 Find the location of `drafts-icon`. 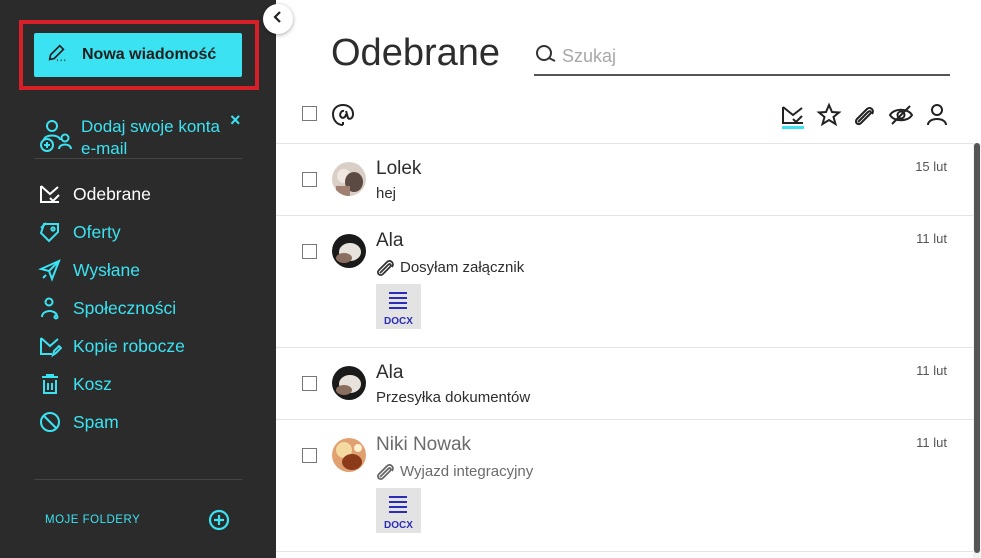

drafts-icon is located at coordinates (50, 346).